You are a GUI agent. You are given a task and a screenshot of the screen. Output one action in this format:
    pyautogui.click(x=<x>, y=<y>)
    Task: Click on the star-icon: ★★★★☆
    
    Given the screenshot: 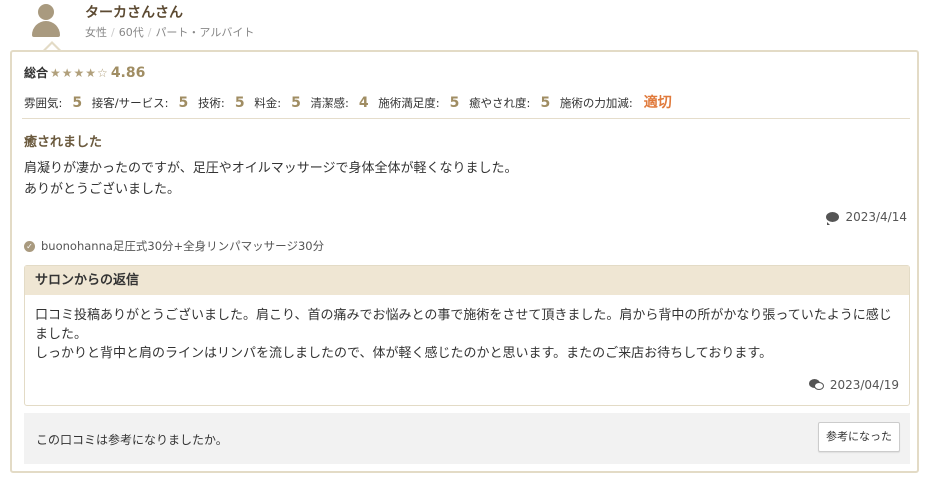 What is the action you would take?
    pyautogui.click(x=79, y=72)
    